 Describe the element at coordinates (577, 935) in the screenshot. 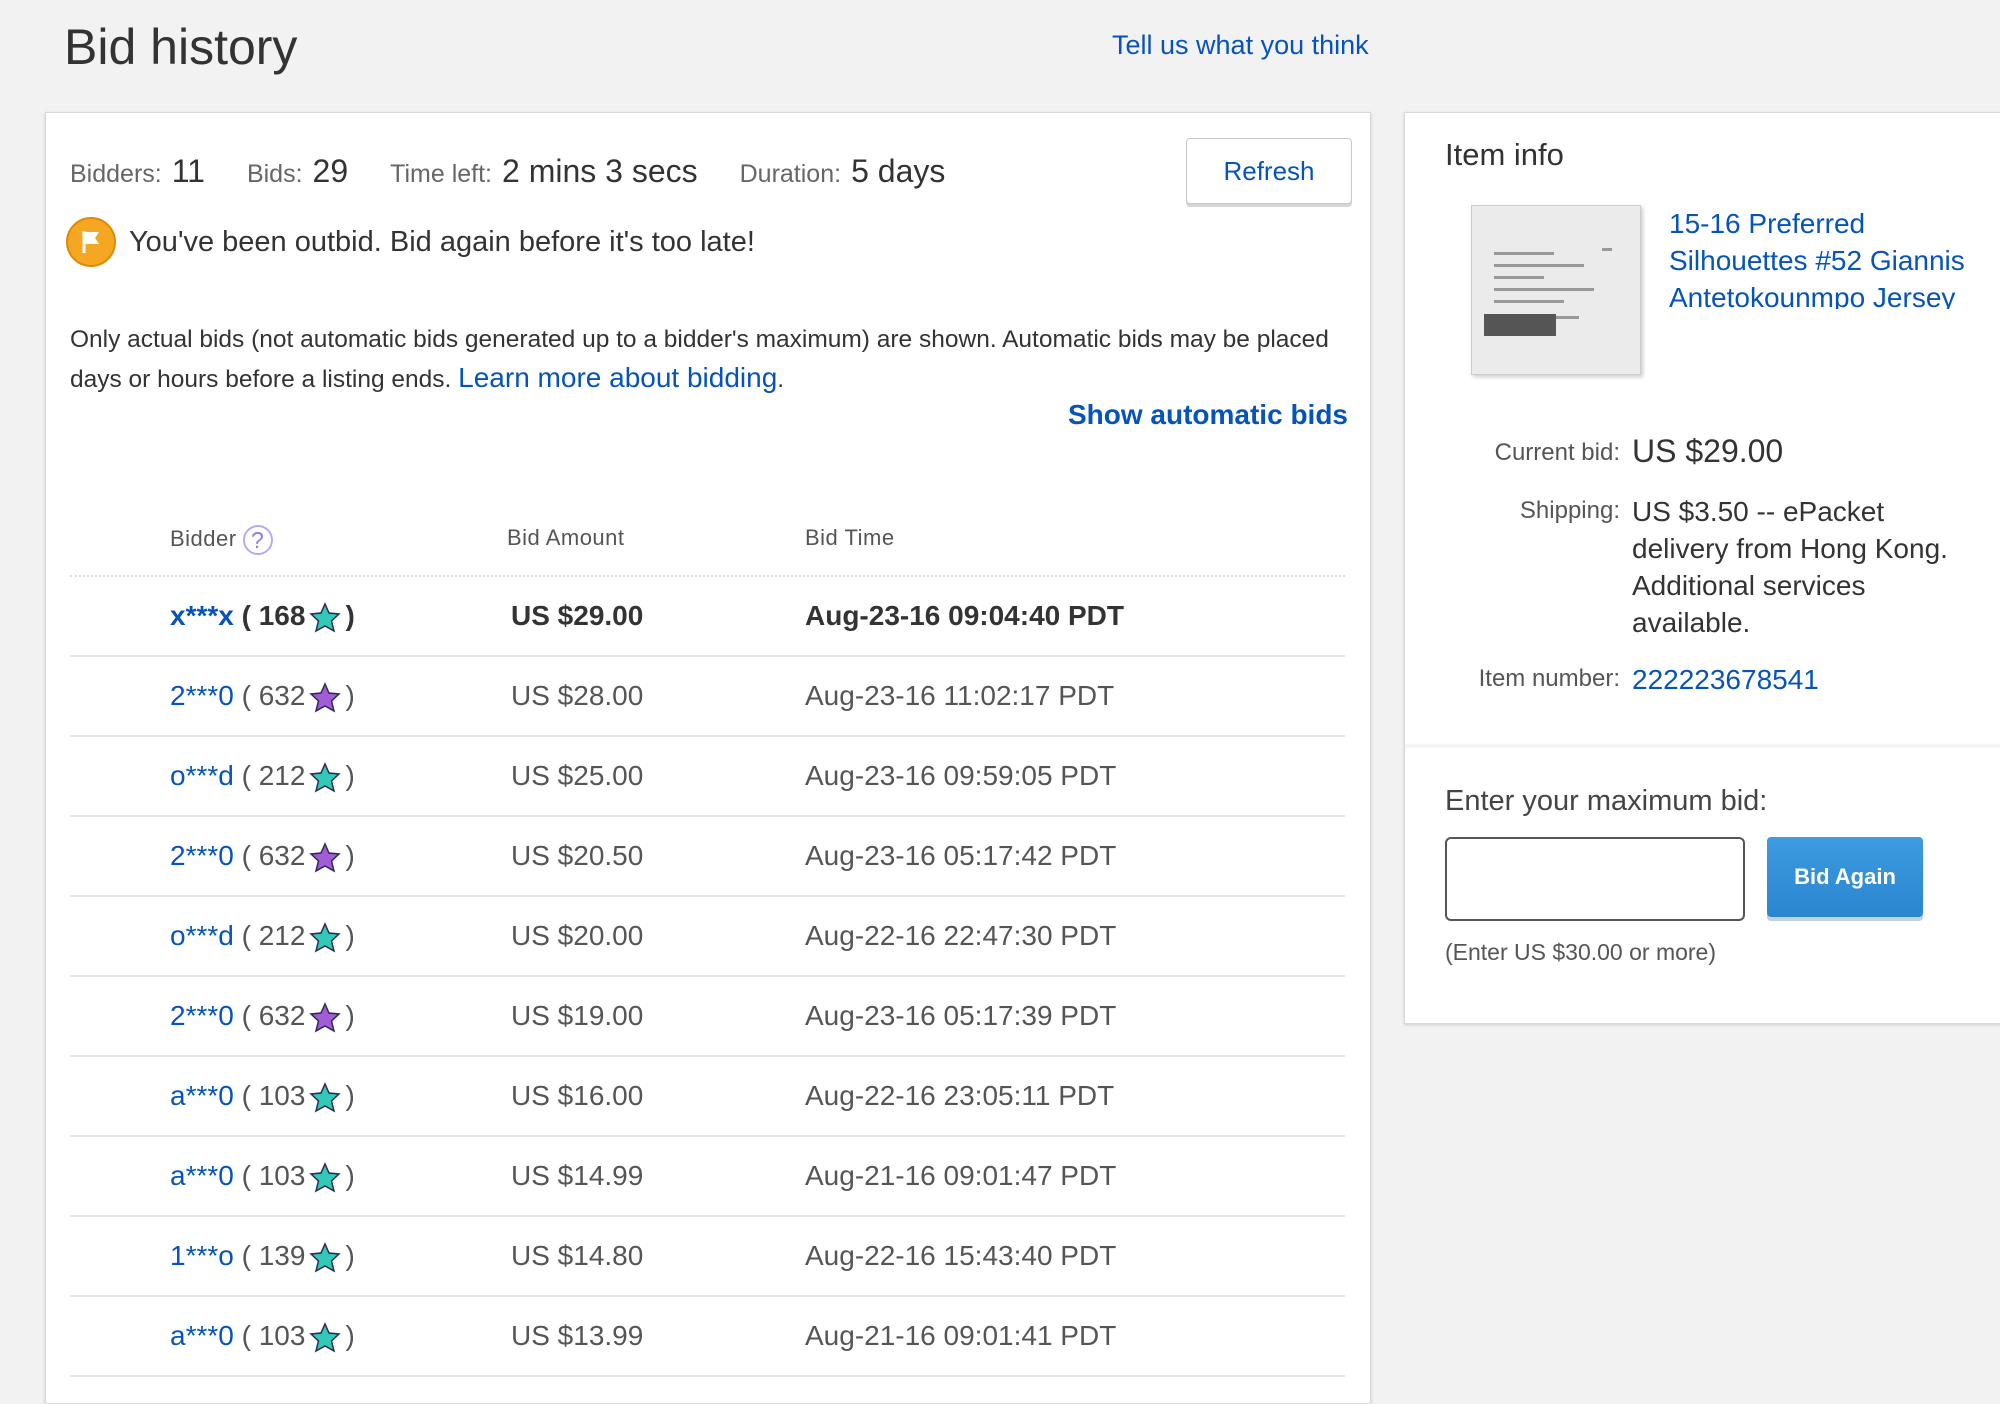

I see `bid-amount-cell: US $20.00` at that location.